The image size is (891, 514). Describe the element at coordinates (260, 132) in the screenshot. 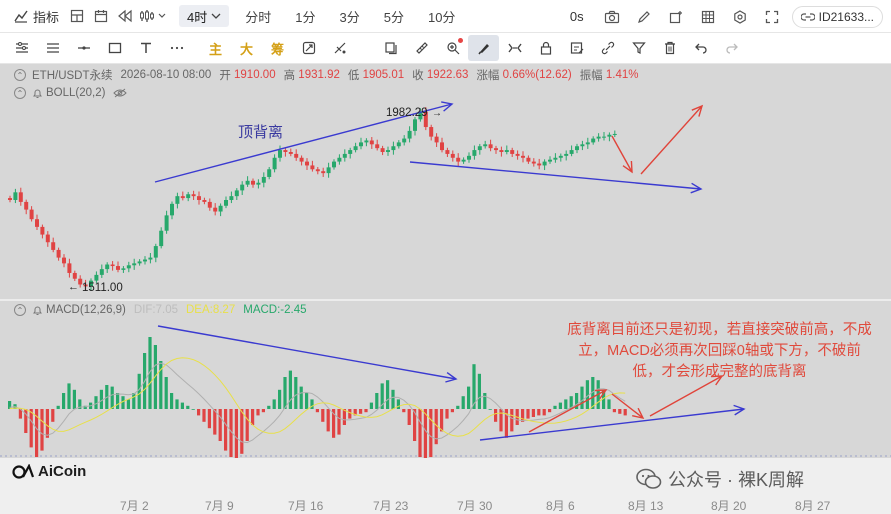

I see `annotation-top-divergence: 顶背离` at that location.